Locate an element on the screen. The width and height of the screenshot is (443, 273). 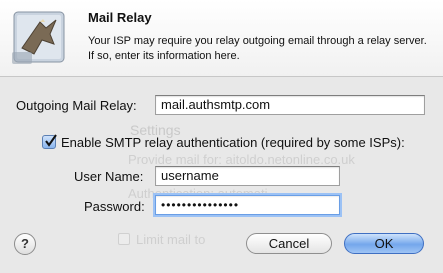
relay-label: Outgoing Mail Relay: is located at coordinates (76, 105).